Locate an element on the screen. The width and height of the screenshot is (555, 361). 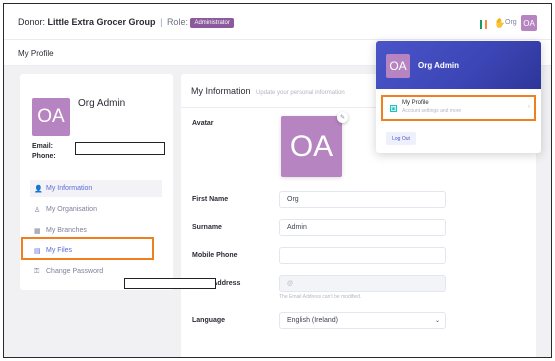
redacted-email is located at coordinates (120, 148).